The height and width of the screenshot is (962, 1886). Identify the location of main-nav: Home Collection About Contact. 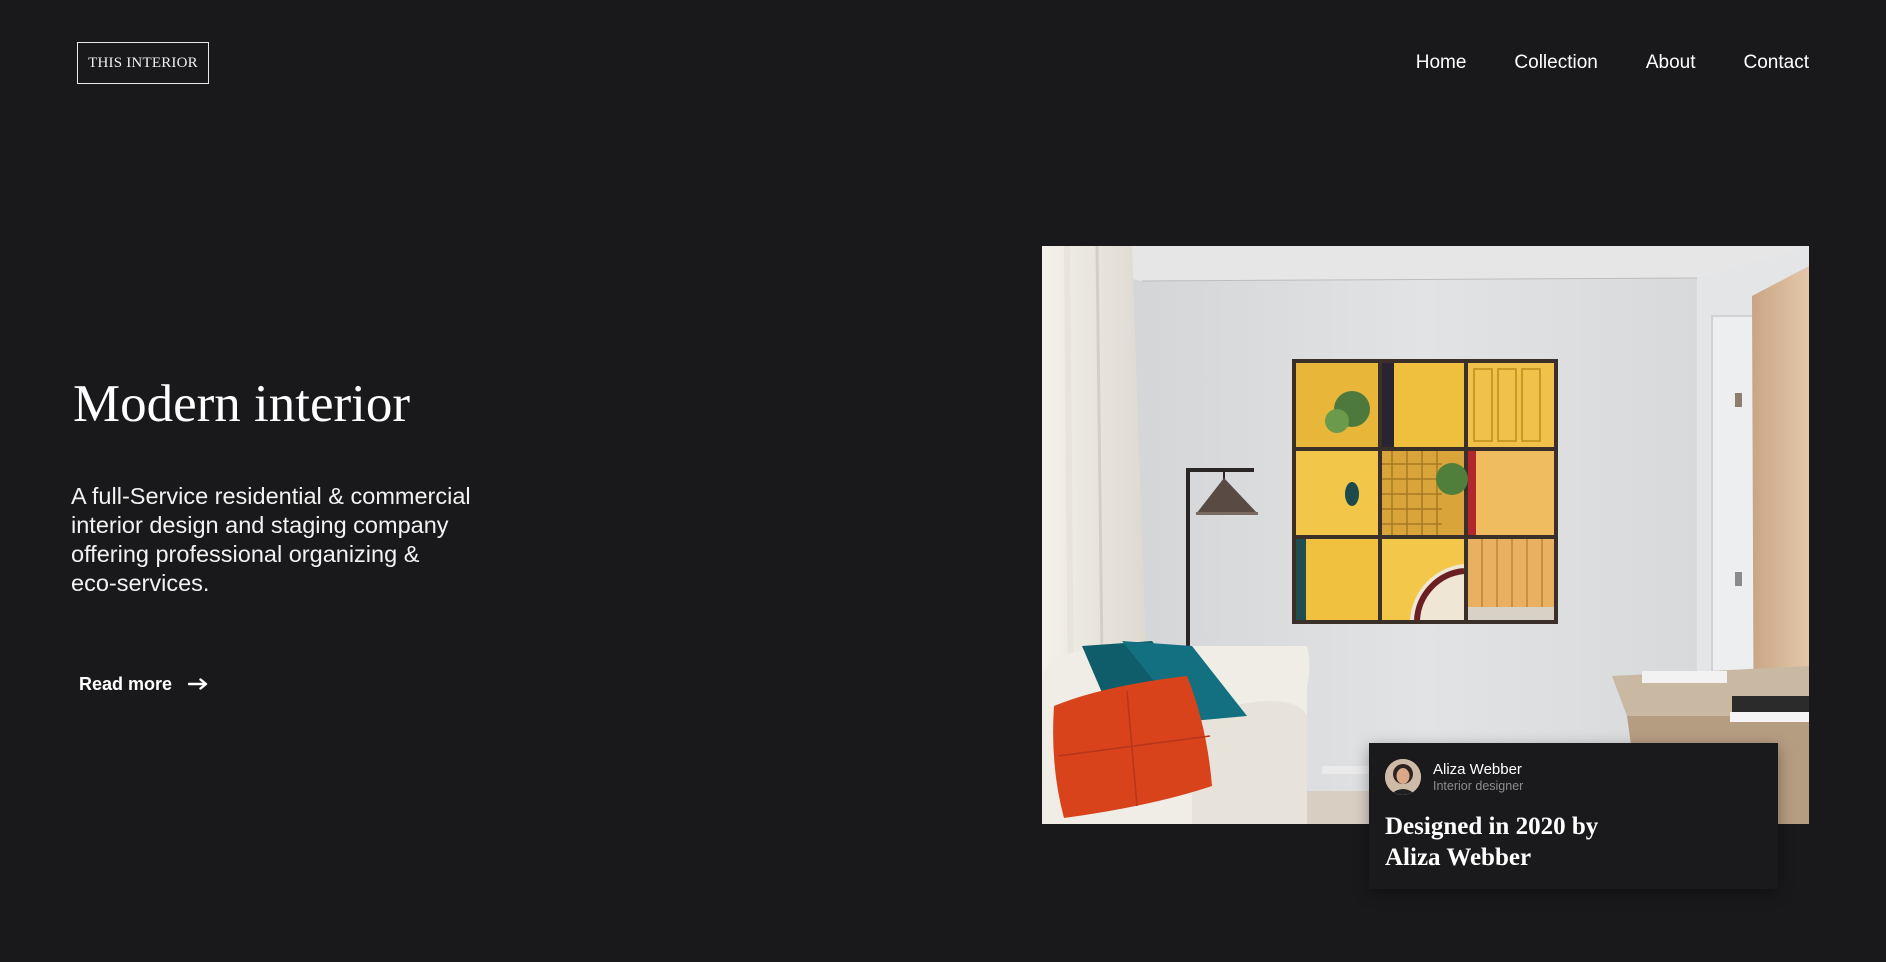
(1612, 63).